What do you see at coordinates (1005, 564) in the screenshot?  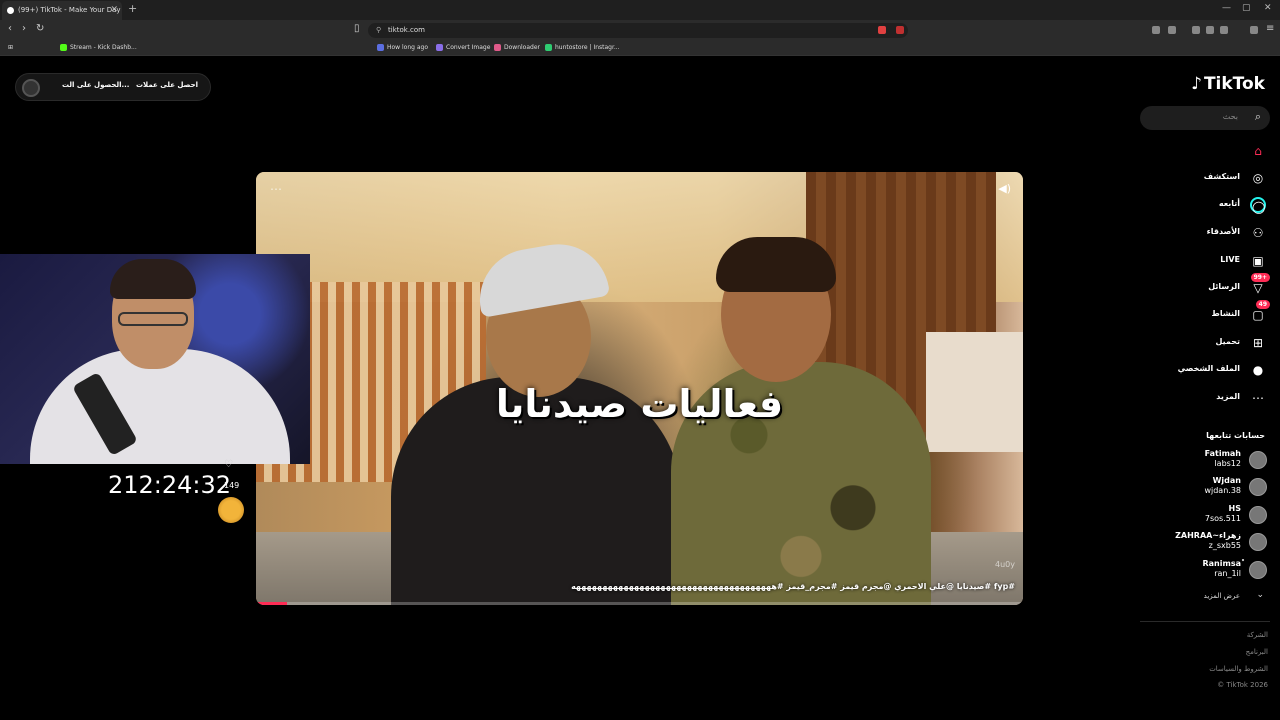 I see `video-watermark: 4u0y` at bounding box center [1005, 564].